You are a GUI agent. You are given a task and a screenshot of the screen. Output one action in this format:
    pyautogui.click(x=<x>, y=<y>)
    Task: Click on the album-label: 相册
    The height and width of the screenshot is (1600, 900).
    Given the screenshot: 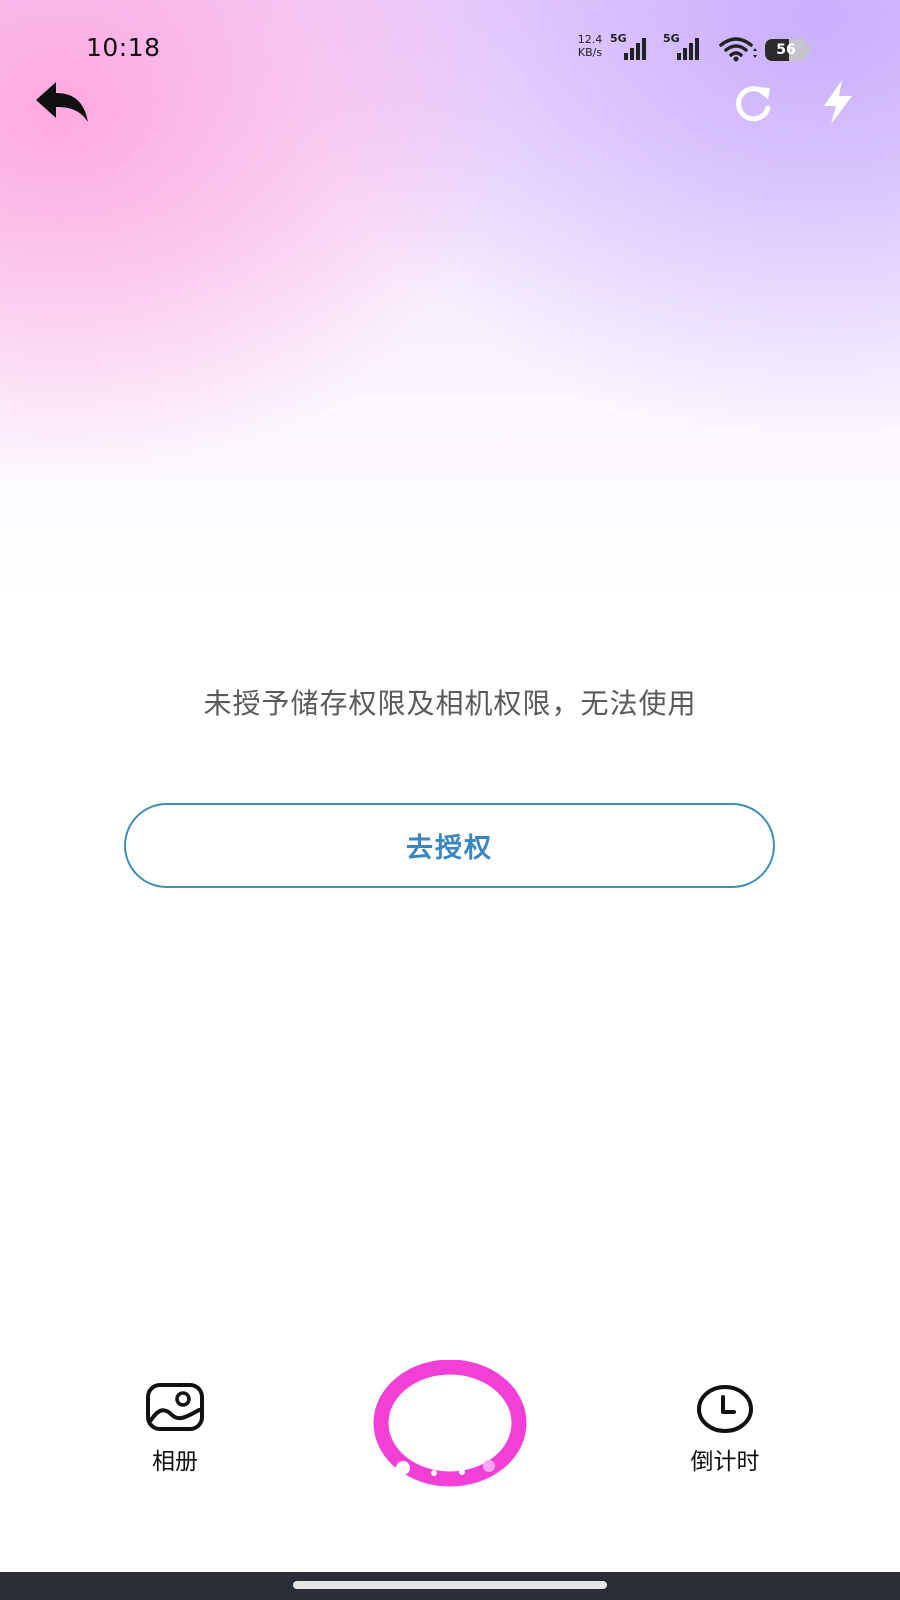 What is the action you would take?
    pyautogui.click(x=175, y=1462)
    